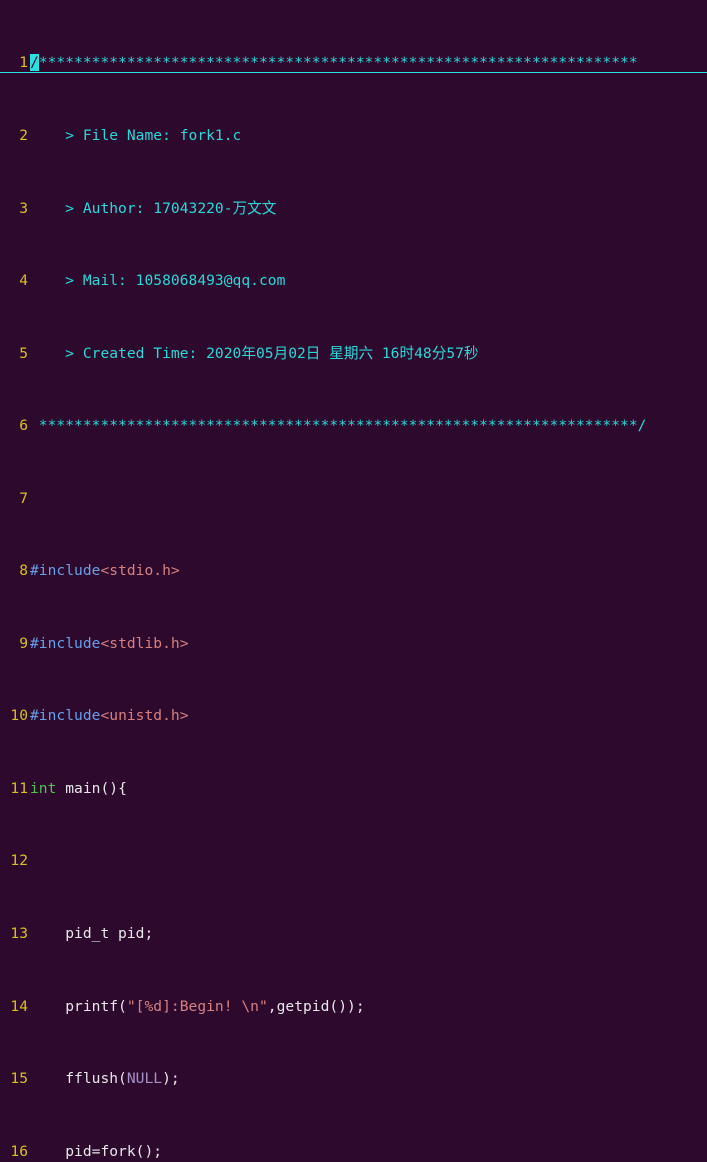 The image size is (707, 1162). Describe the element at coordinates (316, 1006) in the screenshot. I see `call-args: ,getpid());` at that location.